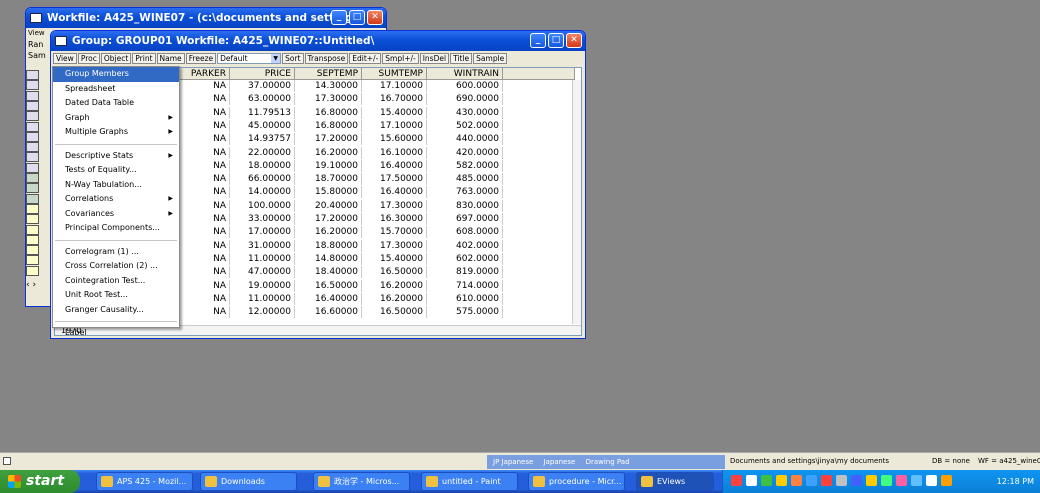 Image resolution: width=1040 pixels, height=493 pixels. Describe the element at coordinates (262, 192) in the screenshot. I see `table-cell: 14.00000` at that location.